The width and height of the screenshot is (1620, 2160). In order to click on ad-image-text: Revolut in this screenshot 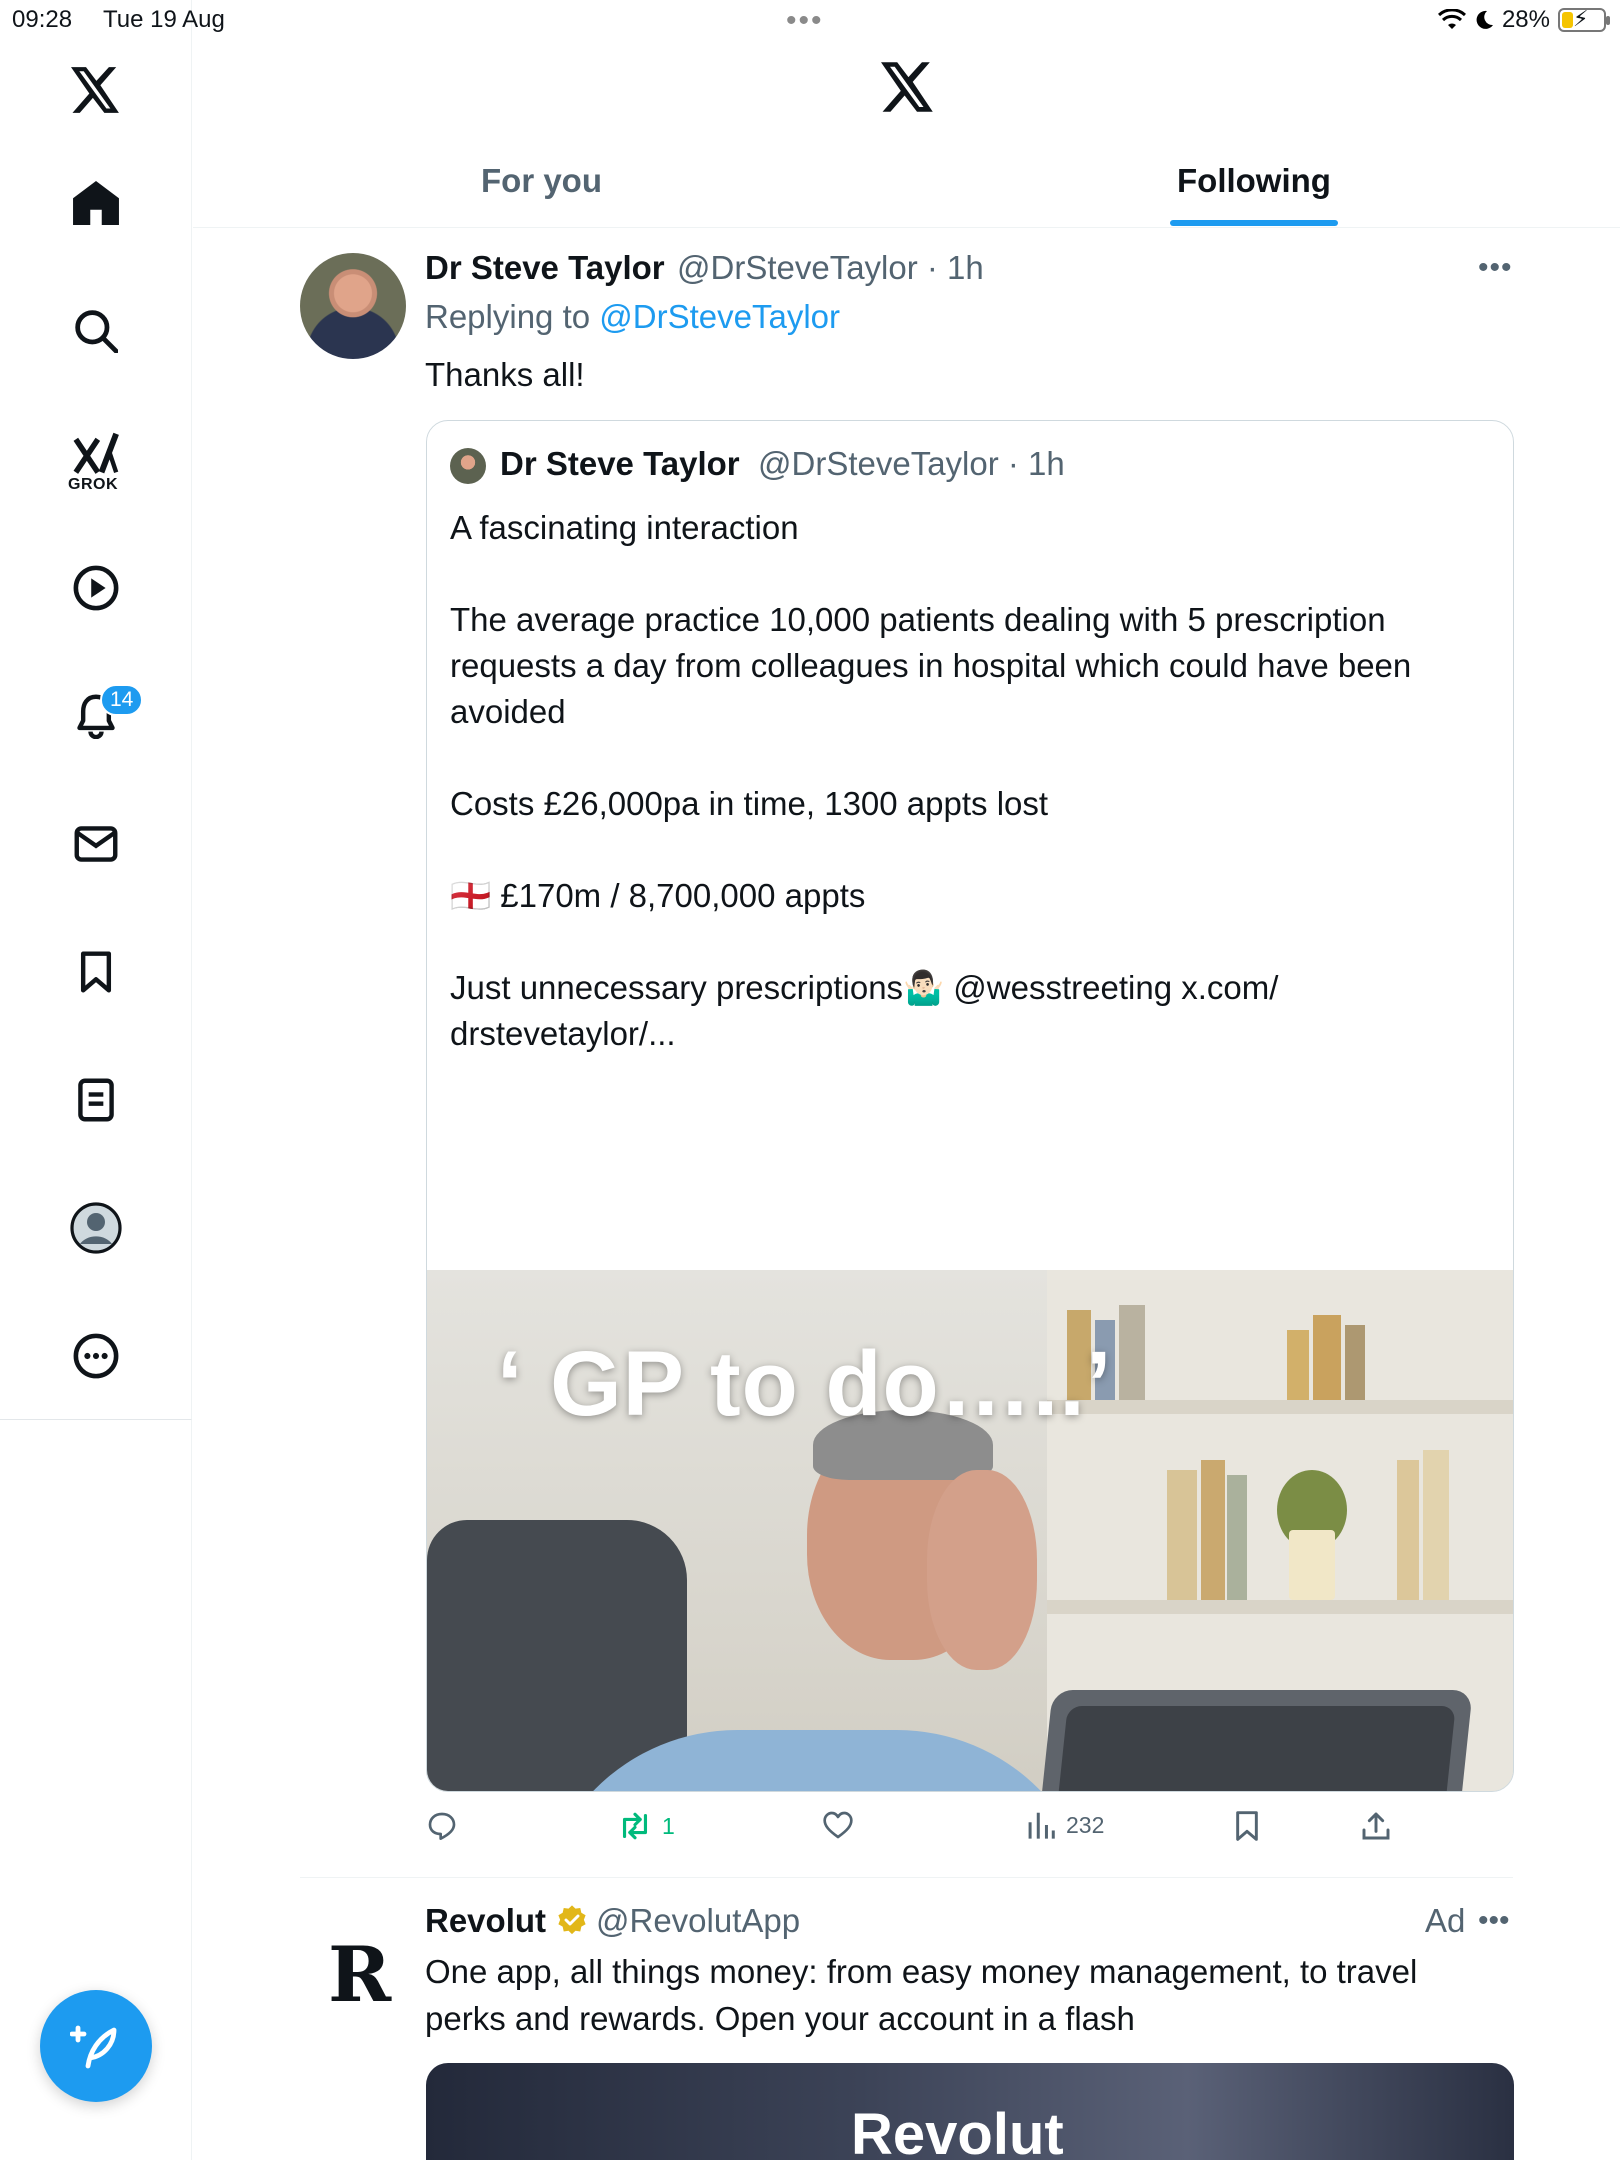, I will do `click(957, 2131)`.